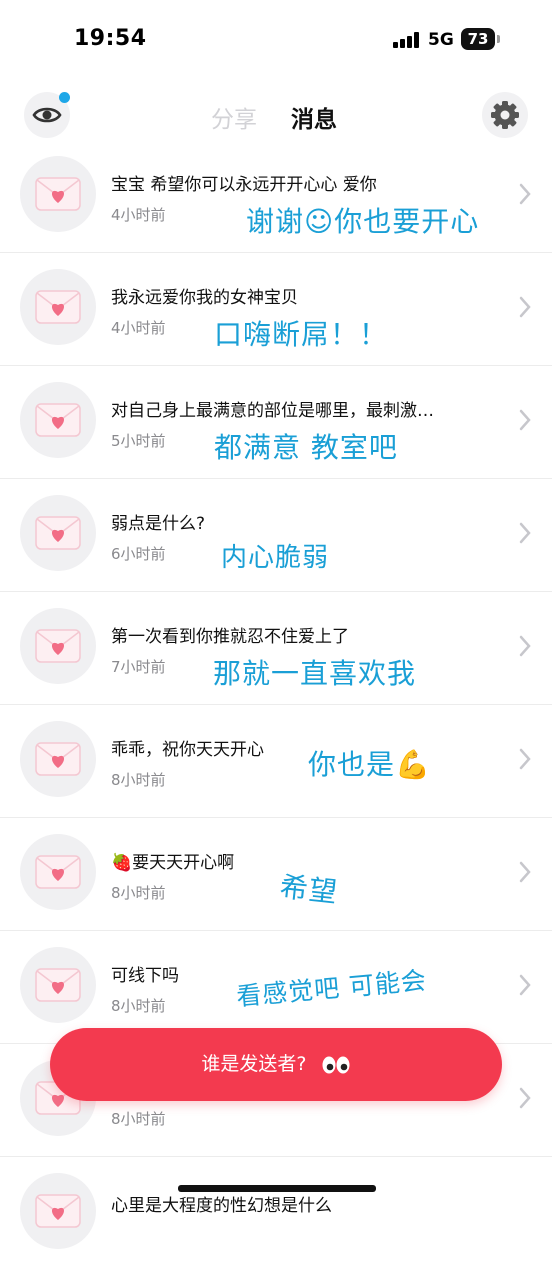  What do you see at coordinates (254, 1064) in the screenshot?
I see `who-is-sender-label: 谁是发送者?` at bounding box center [254, 1064].